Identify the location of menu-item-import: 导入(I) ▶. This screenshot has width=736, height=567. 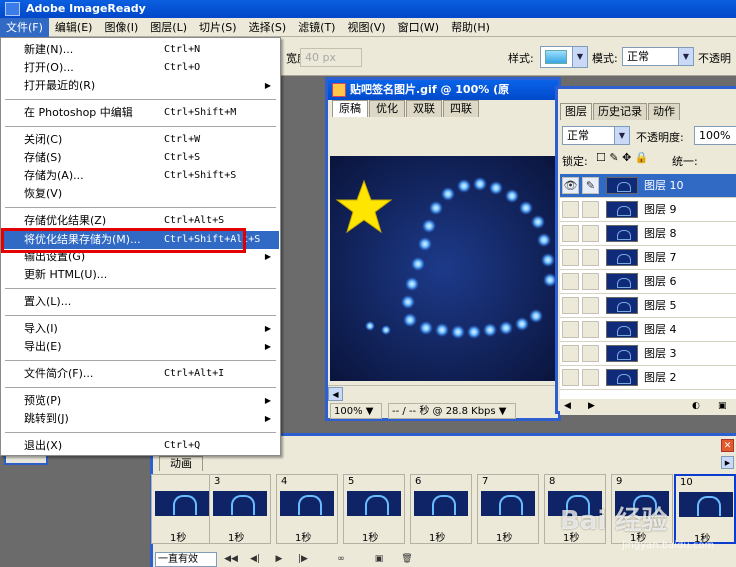
(140, 329).